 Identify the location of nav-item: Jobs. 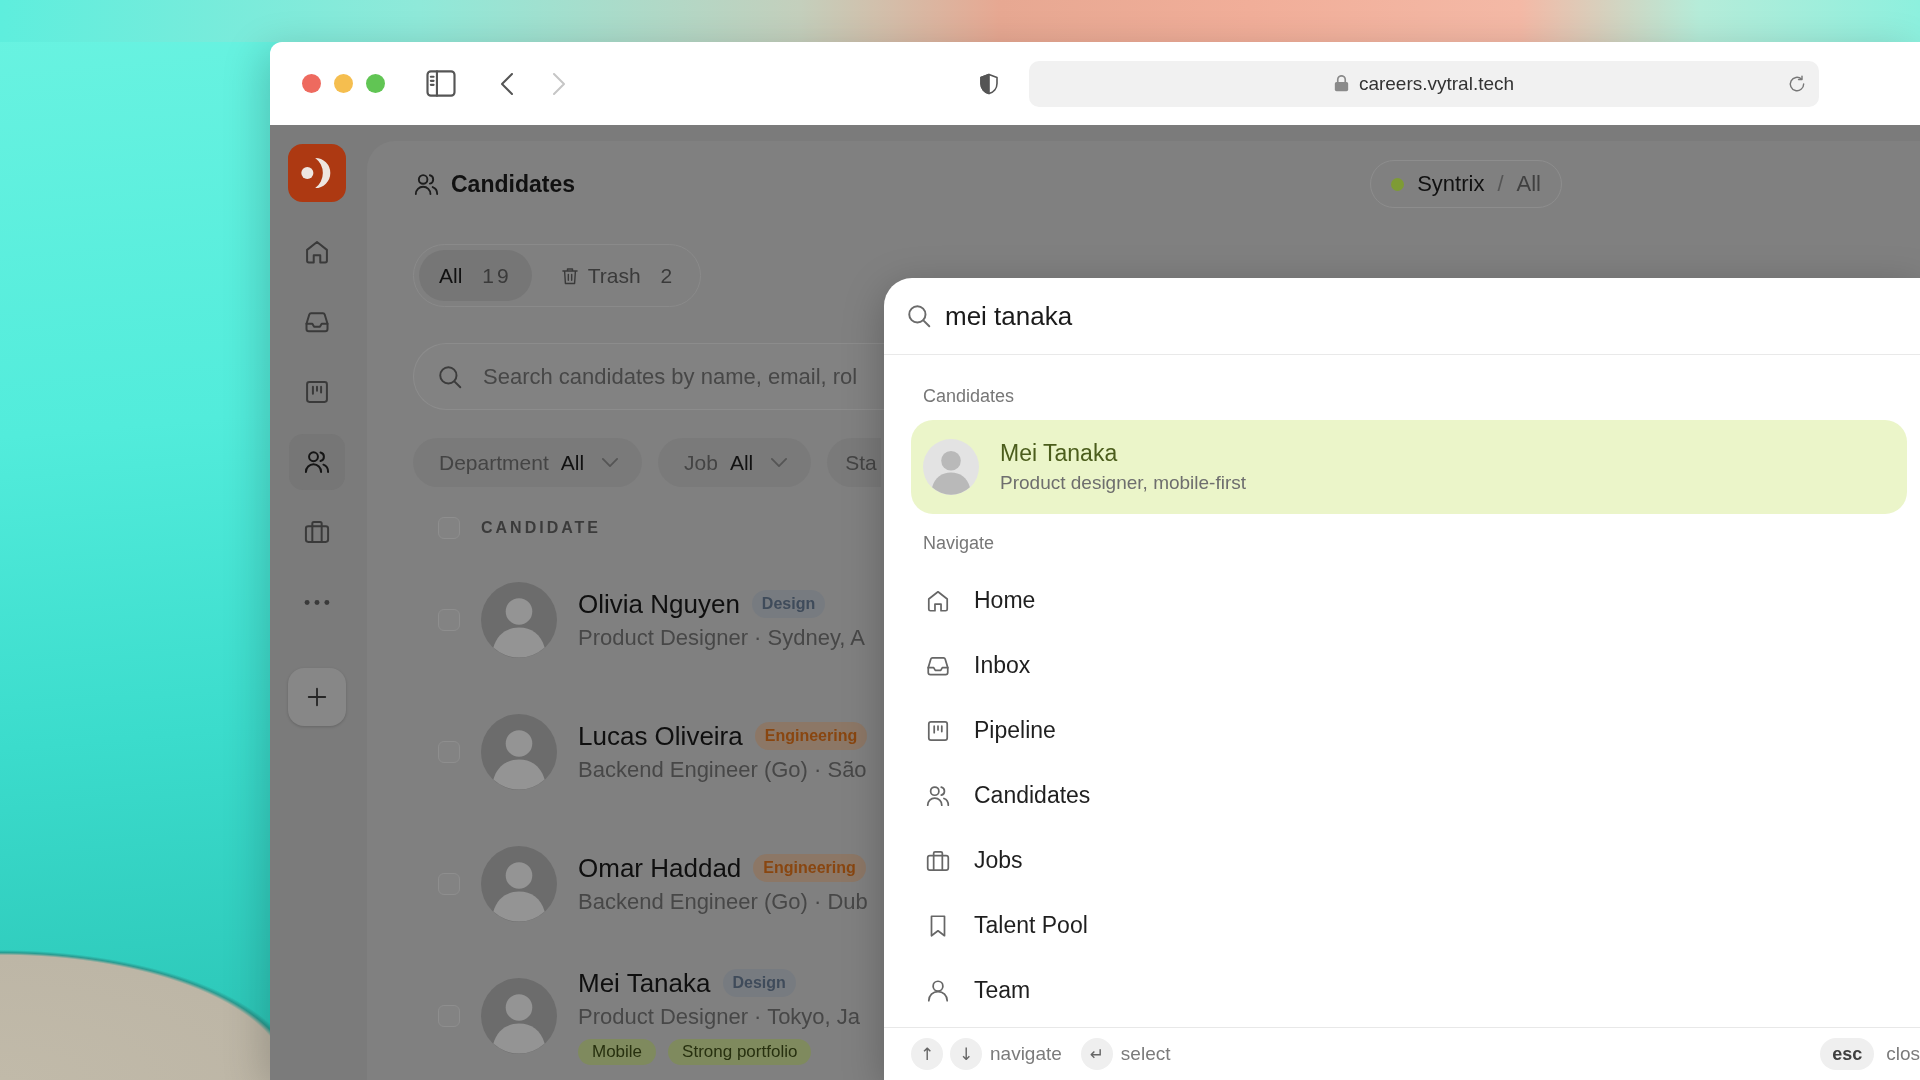
(975, 860).